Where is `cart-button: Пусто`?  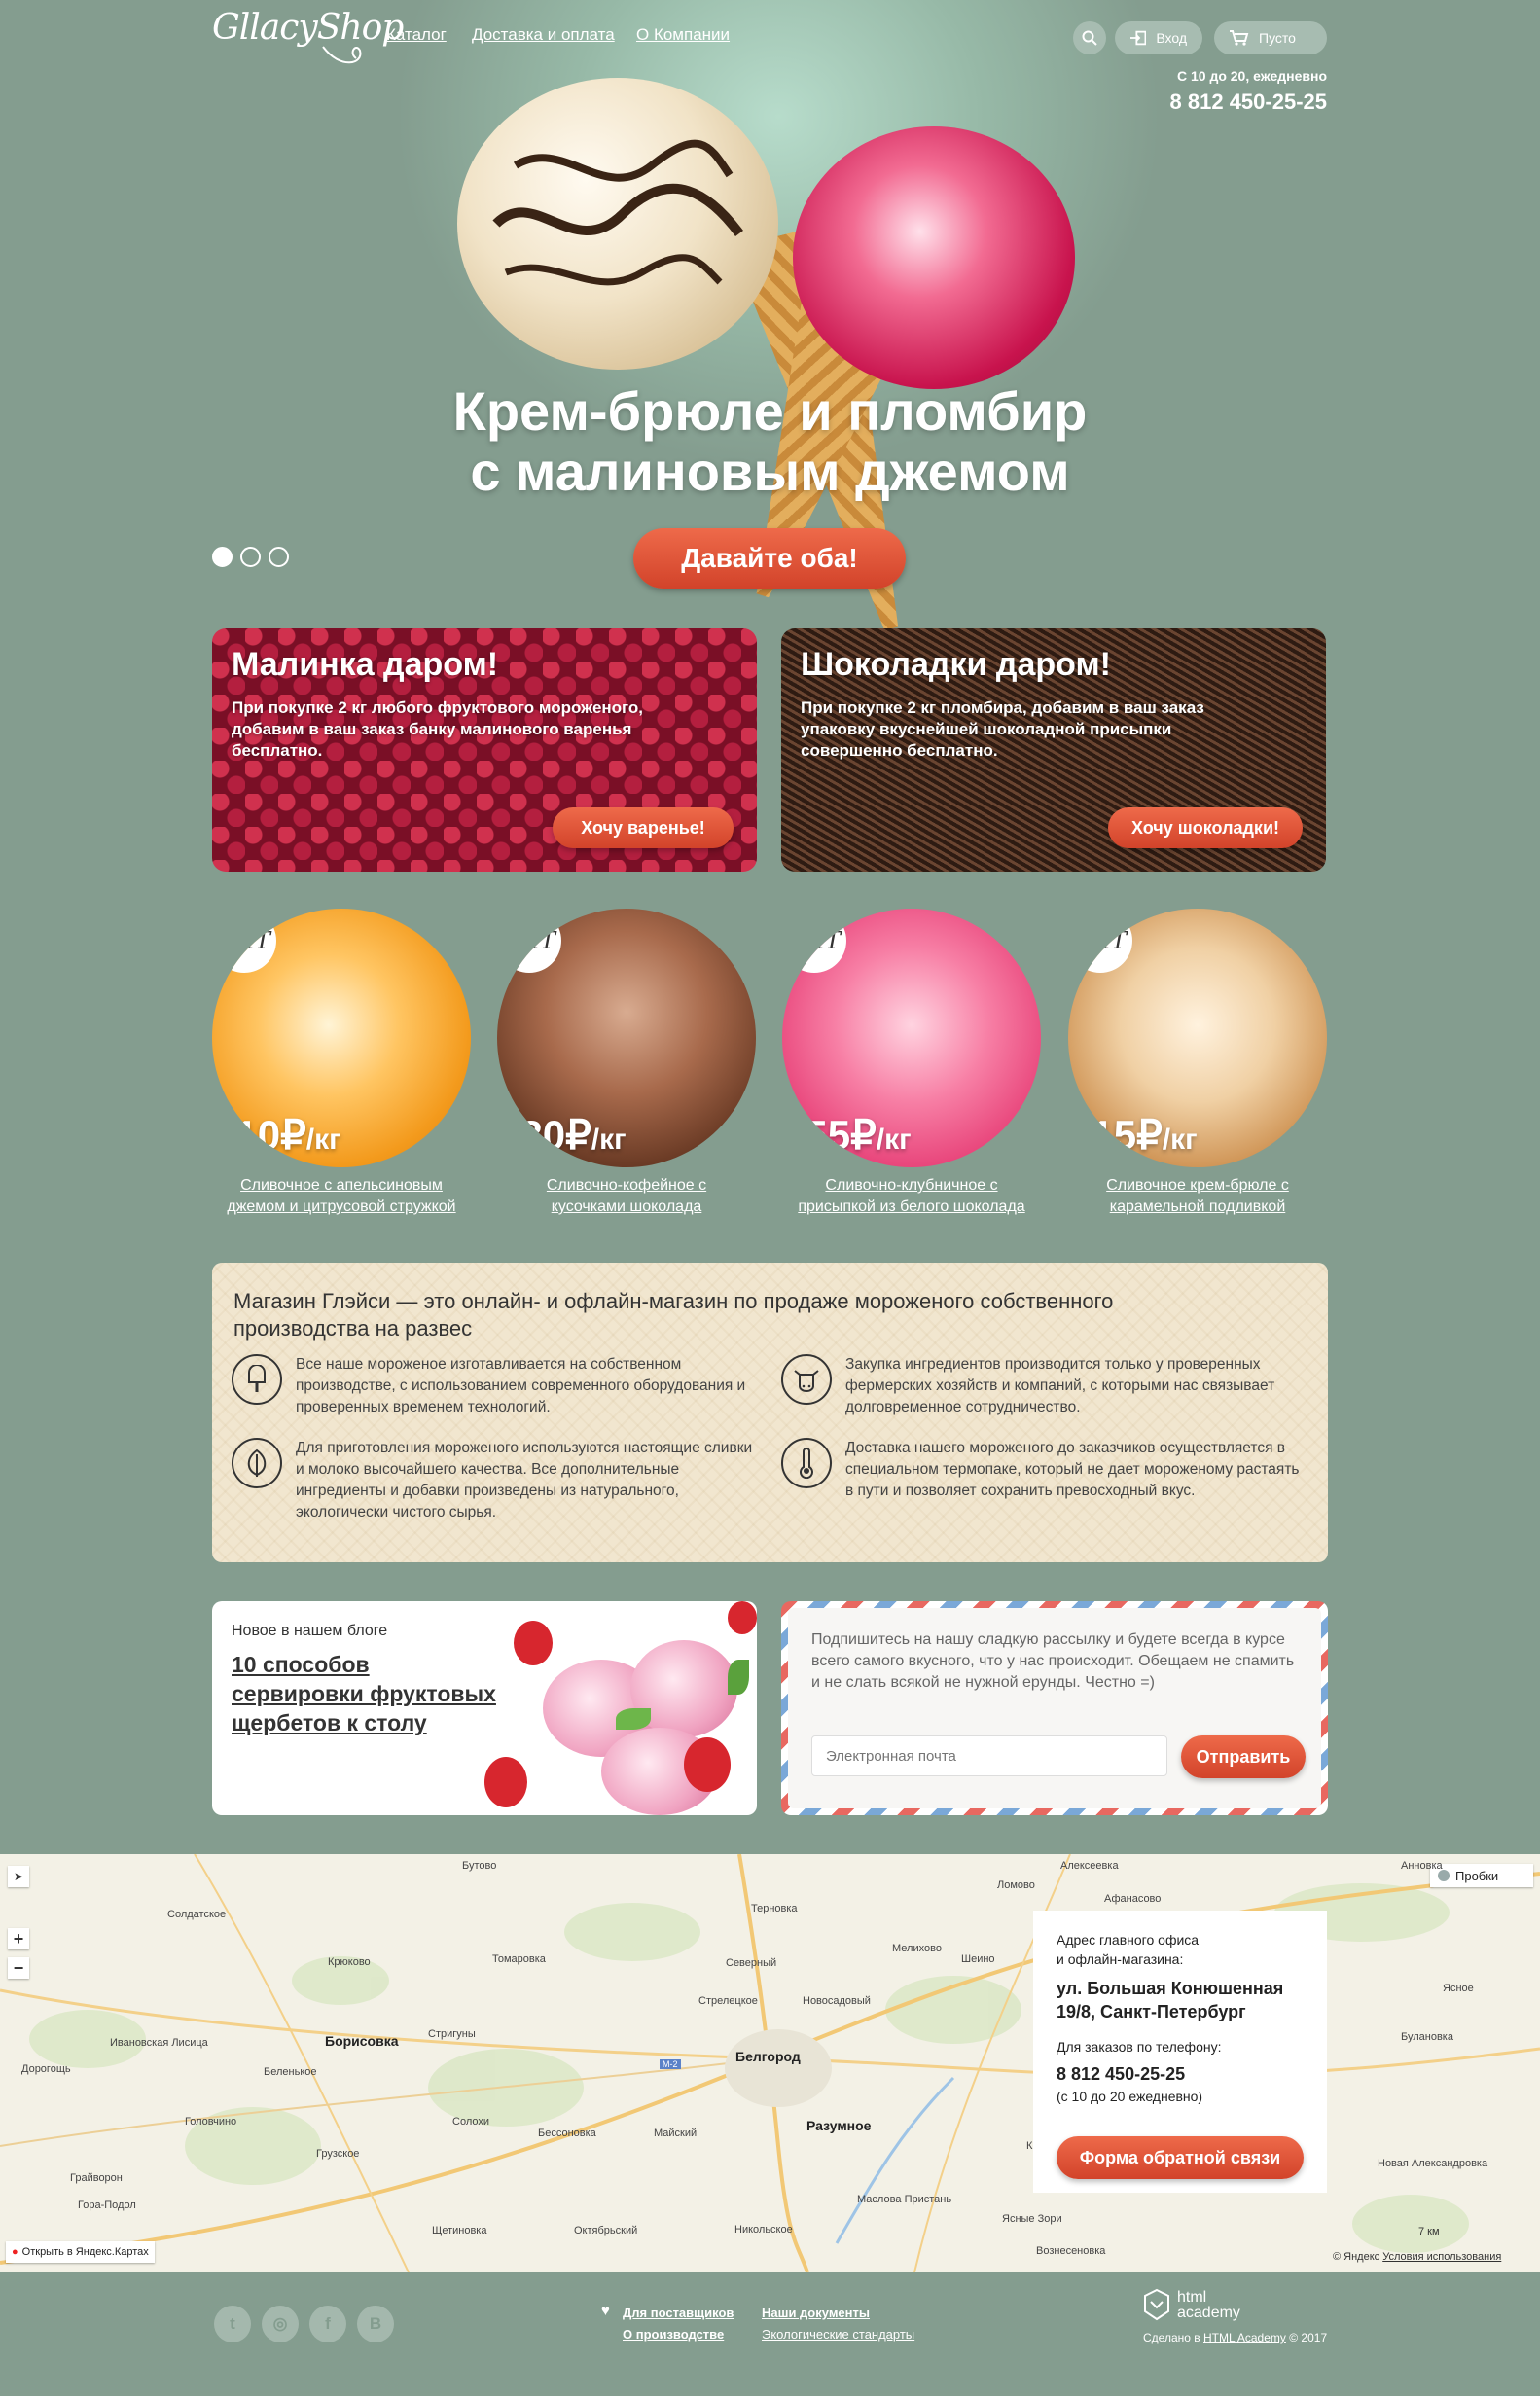
cart-button: Пусто is located at coordinates (1270, 37).